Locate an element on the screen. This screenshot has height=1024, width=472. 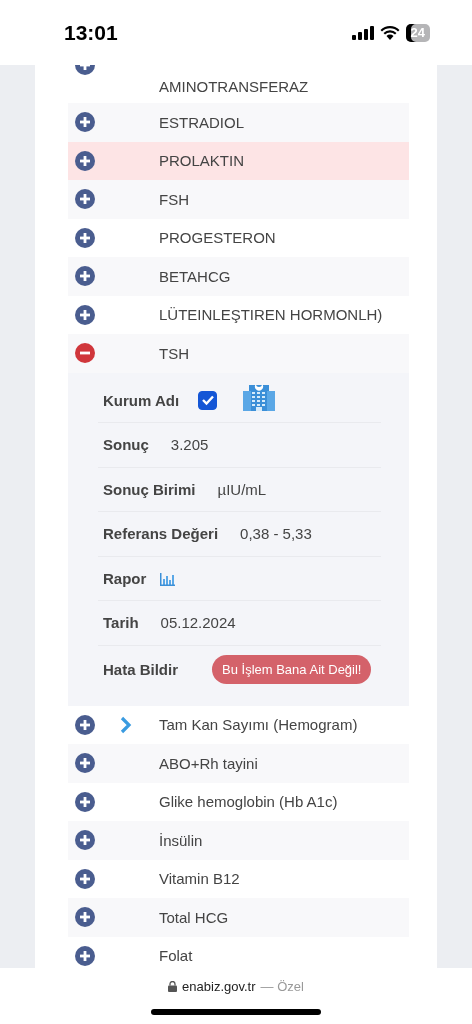
field-value: µIU/mL is located at coordinates (242, 489).